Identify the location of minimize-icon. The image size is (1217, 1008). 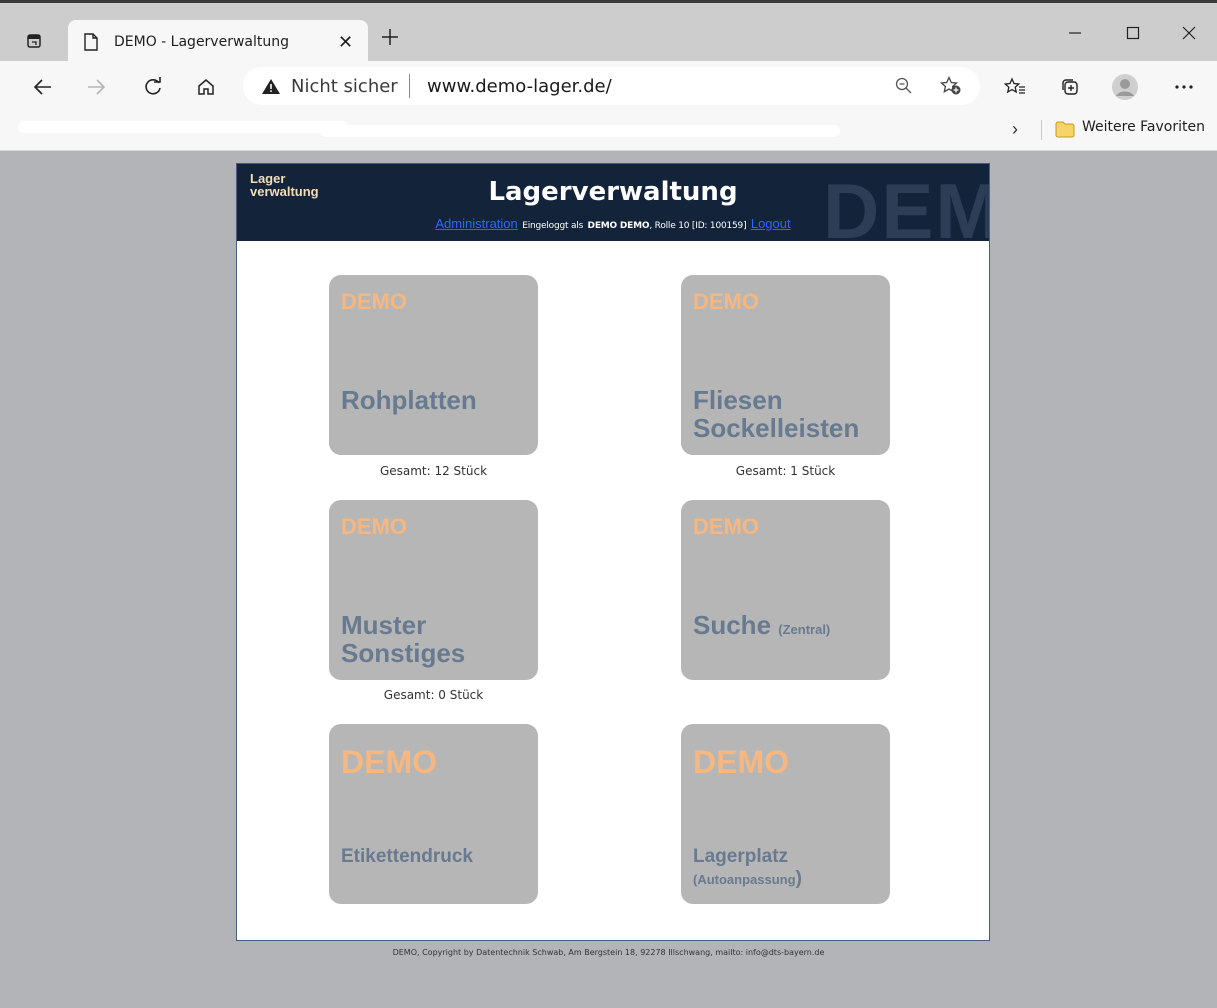
(1075, 33).